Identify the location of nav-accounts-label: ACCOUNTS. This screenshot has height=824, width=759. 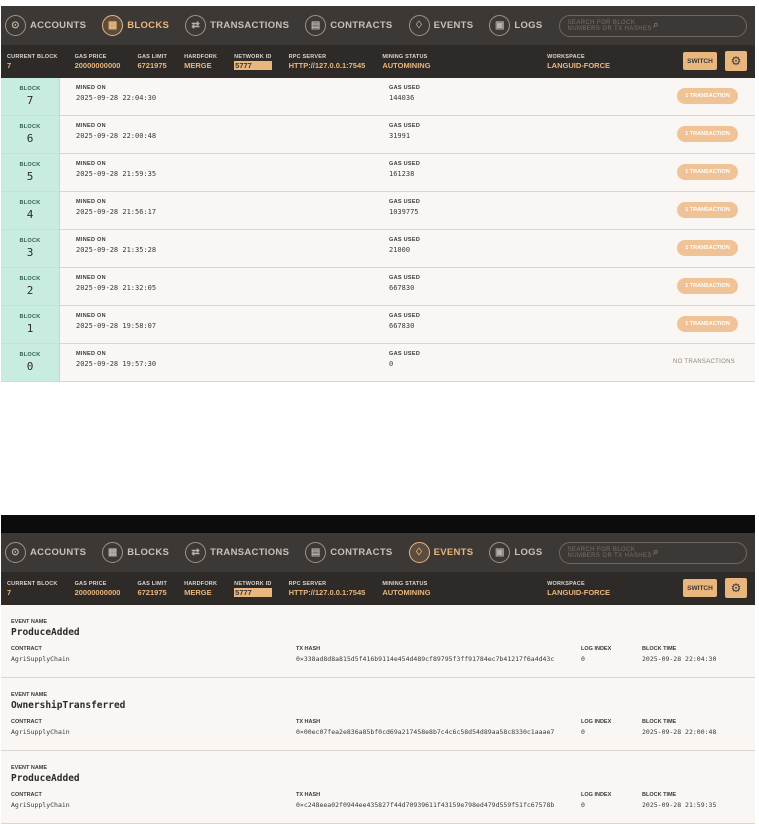
(58, 25).